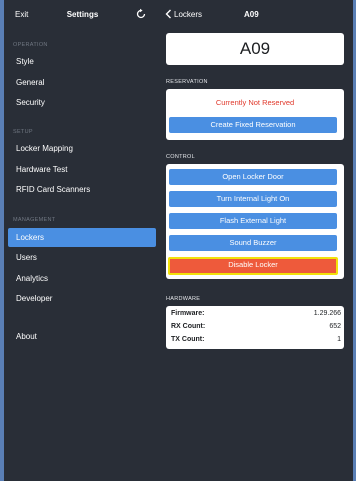  Describe the element at coordinates (188, 14) in the screenshot. I see `back-button-label: Lockers` at that location.